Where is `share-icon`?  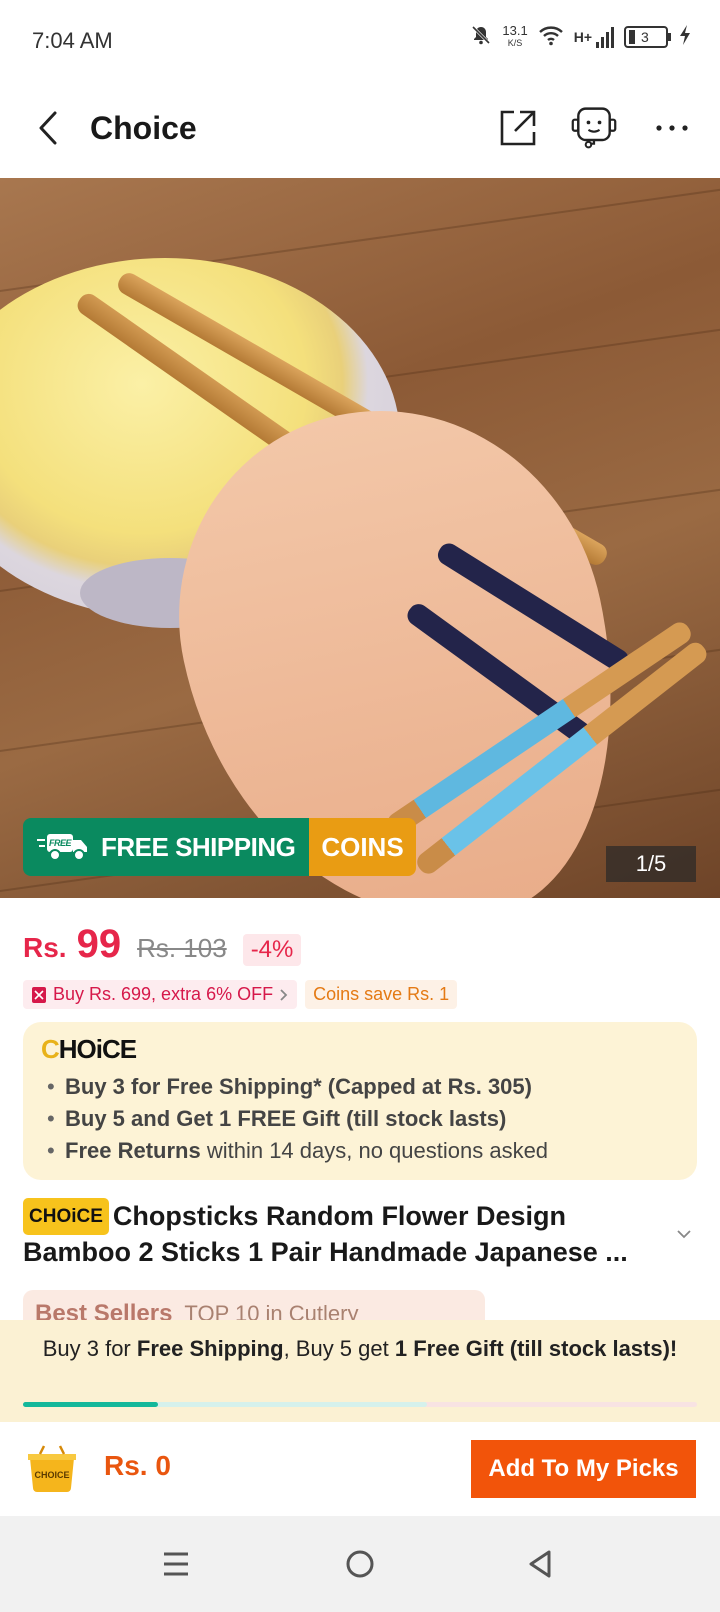 share-icon is located at coordinates (518, 128).